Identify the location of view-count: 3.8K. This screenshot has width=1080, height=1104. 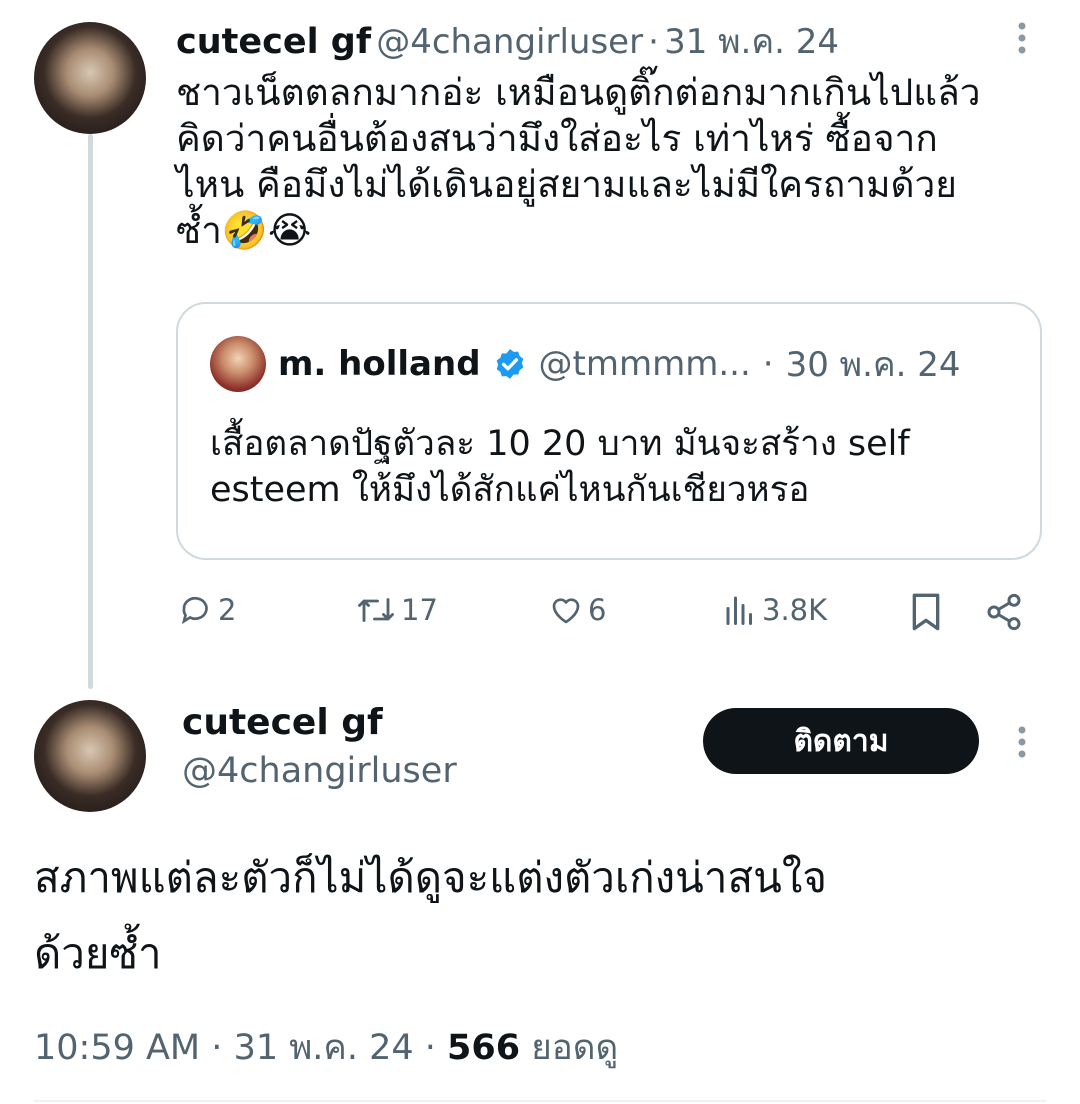
(795, 610).